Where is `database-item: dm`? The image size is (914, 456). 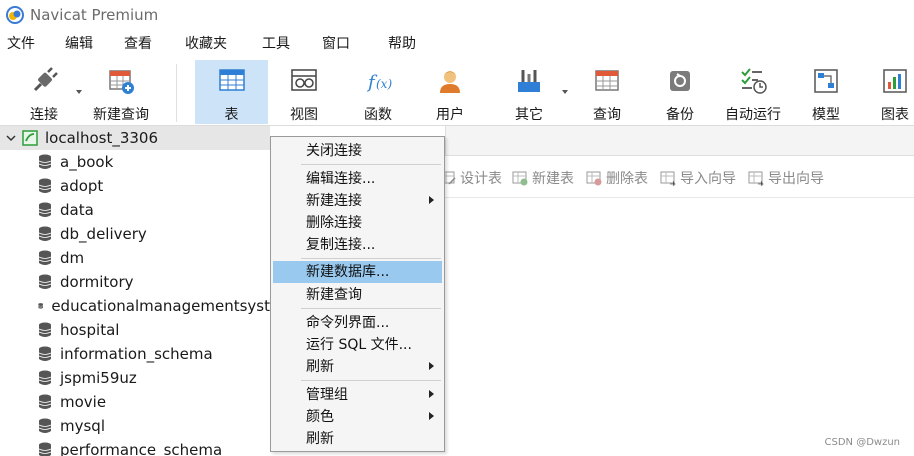
database-item: dm is located at coordinates (135, 258).